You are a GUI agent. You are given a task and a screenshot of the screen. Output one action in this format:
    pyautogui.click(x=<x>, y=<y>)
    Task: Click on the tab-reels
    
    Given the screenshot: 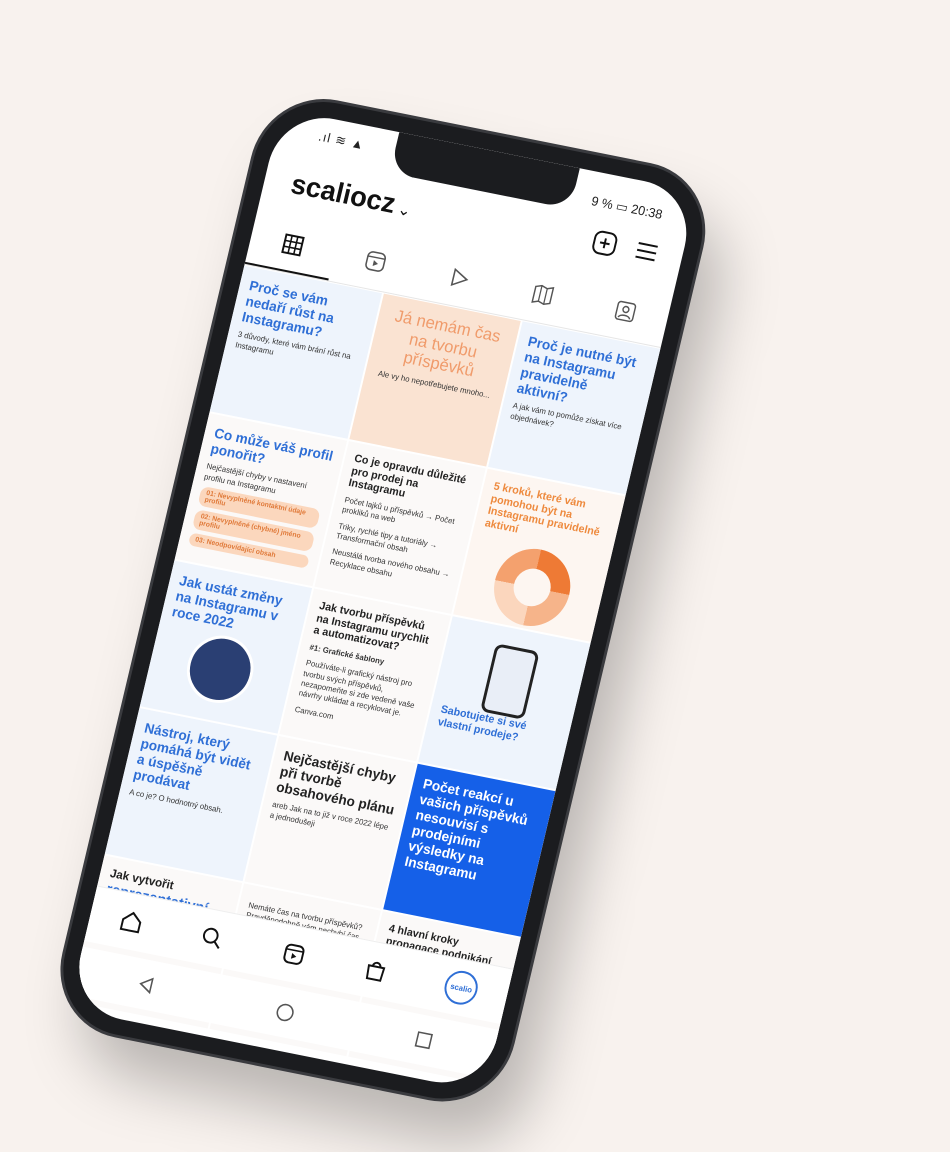 What is the action you would take?
    pyautogui.click(x=376, y=264)
    